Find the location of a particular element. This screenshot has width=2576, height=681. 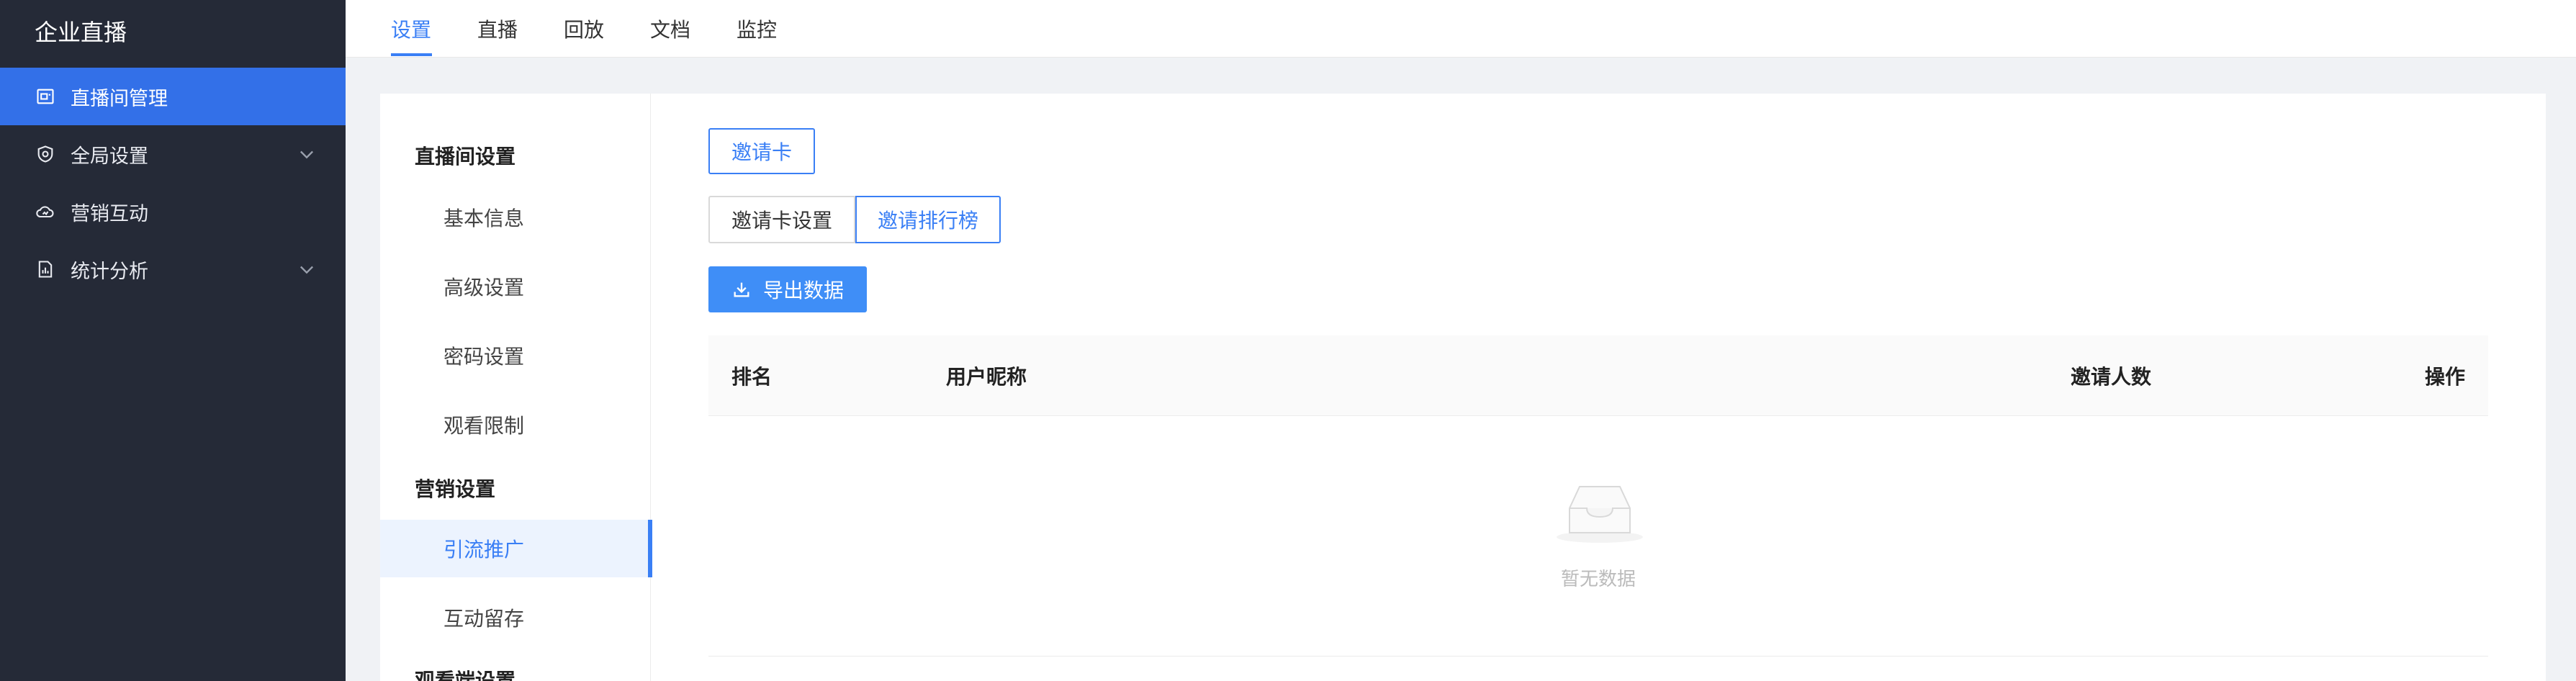

sidebar-item-label: 营销互动 is located at coordinates (109, 213).